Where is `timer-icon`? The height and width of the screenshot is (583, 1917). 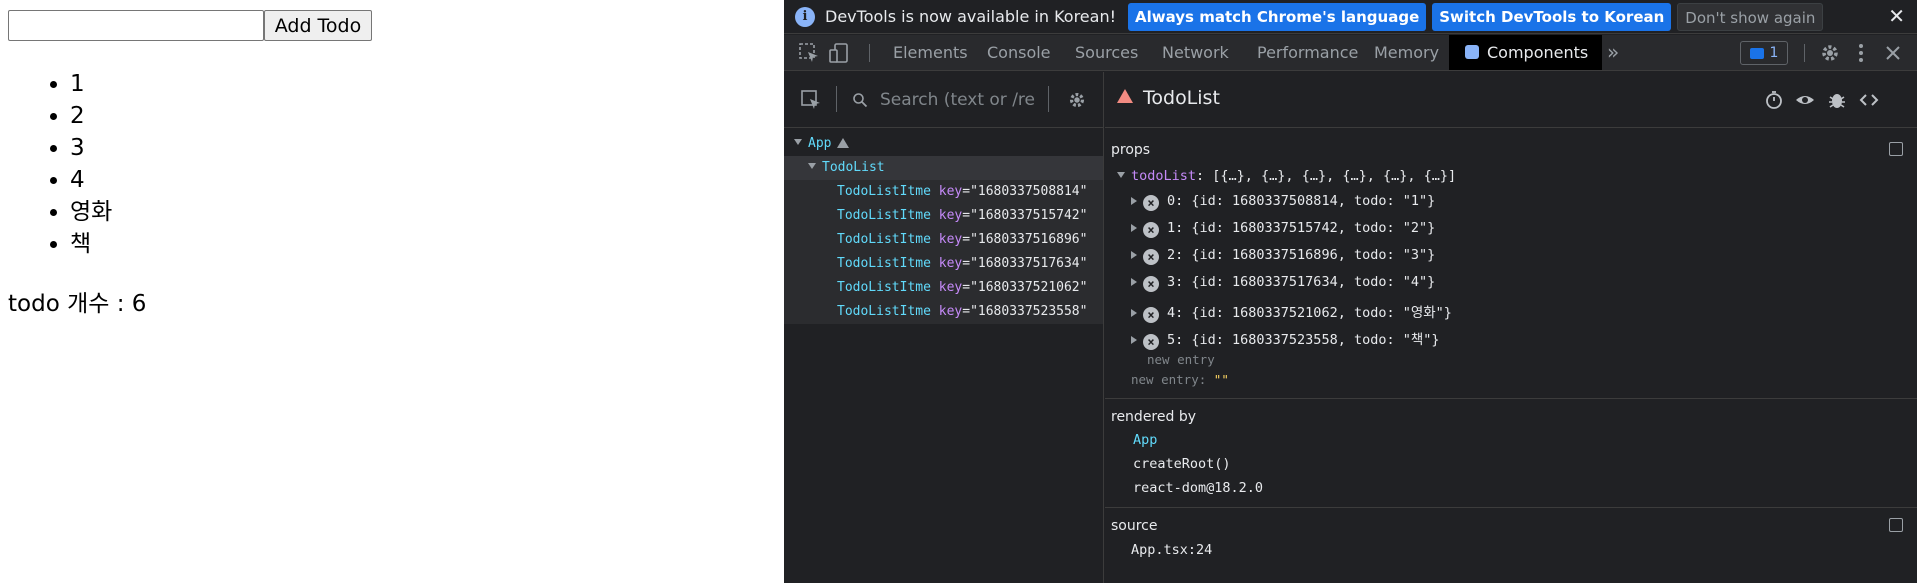 timer-icon is located at coordinates (1774, 100).